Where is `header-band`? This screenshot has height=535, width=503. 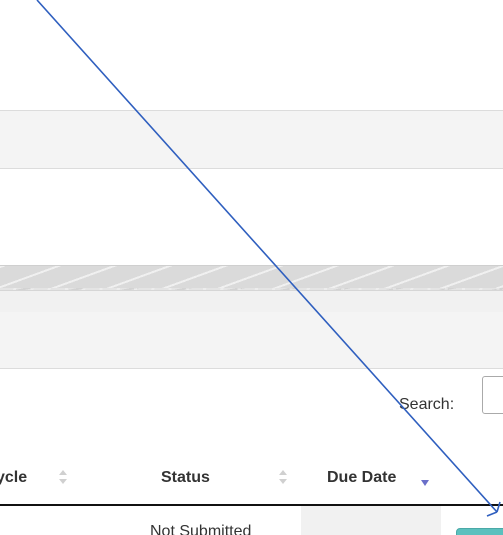 header-band is located at coordinates (251, 139).